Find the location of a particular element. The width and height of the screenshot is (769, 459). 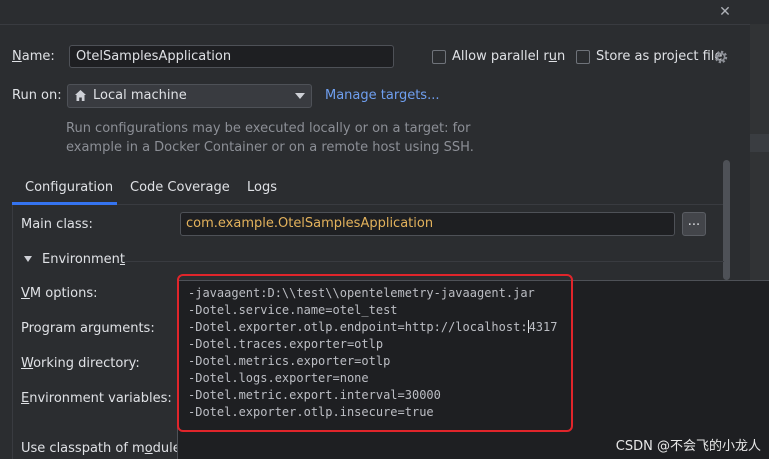

allow-parallel-run-label: Allow parallel run is located at coordinates (508, 56).